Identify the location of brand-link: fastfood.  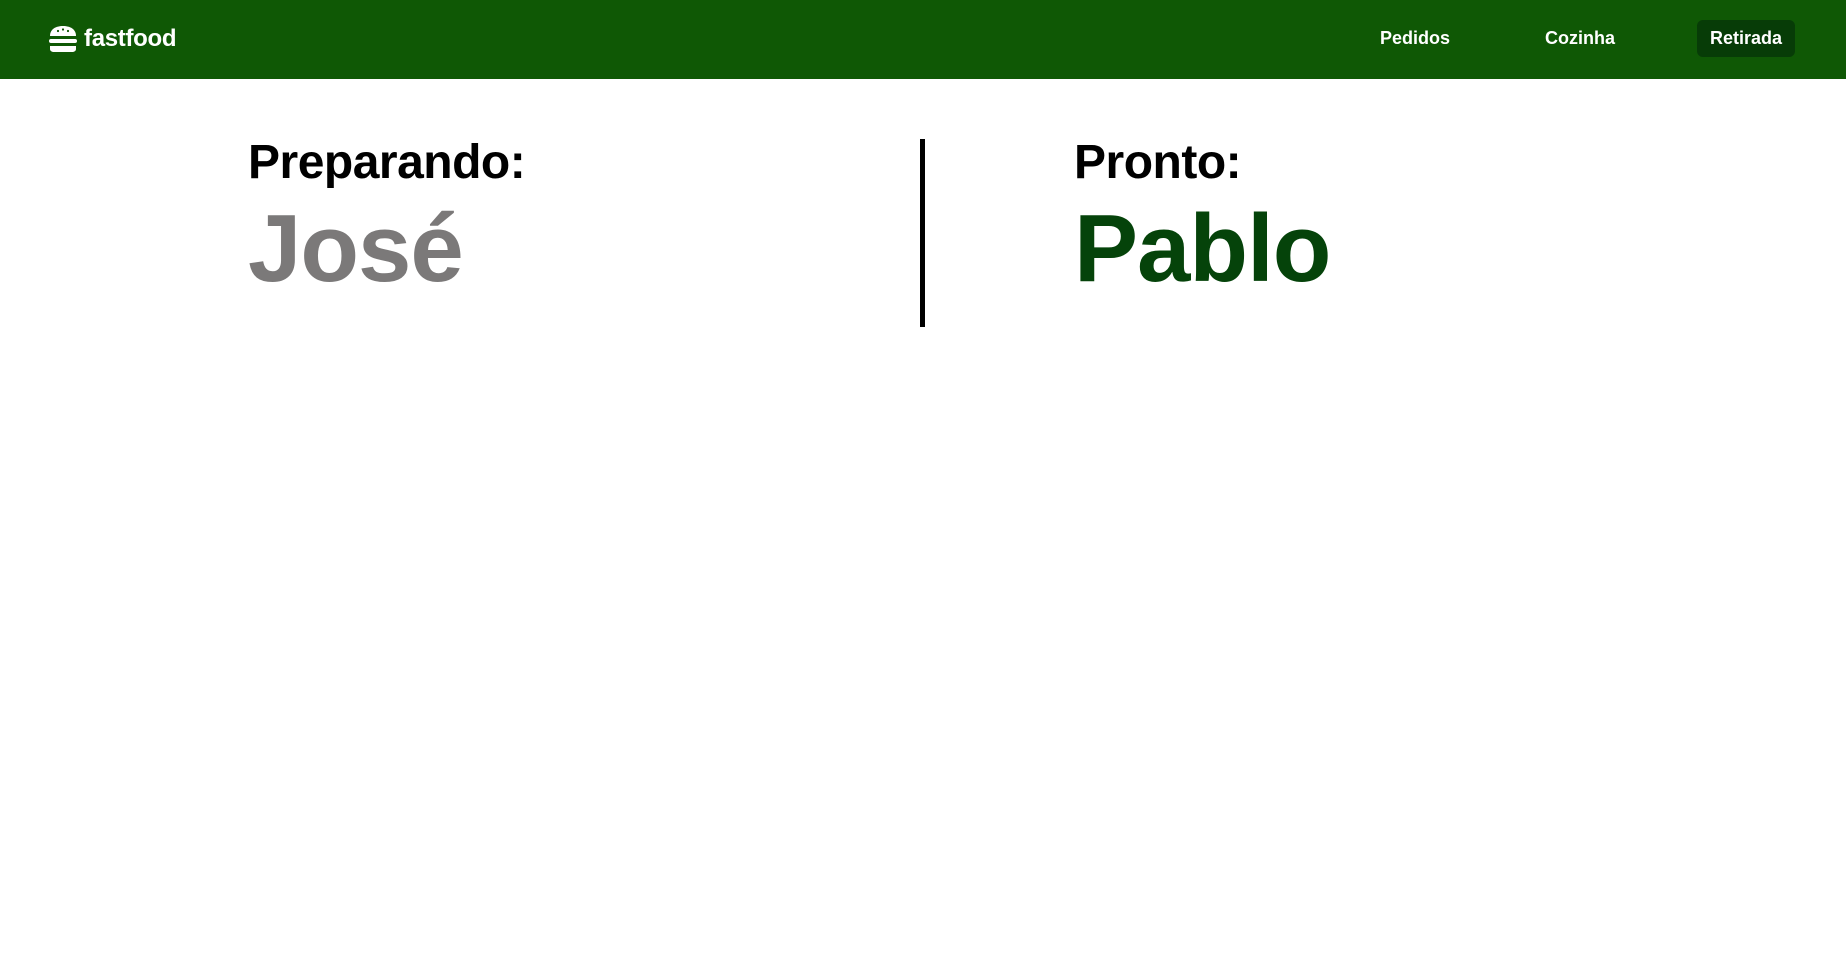
(112, 39).